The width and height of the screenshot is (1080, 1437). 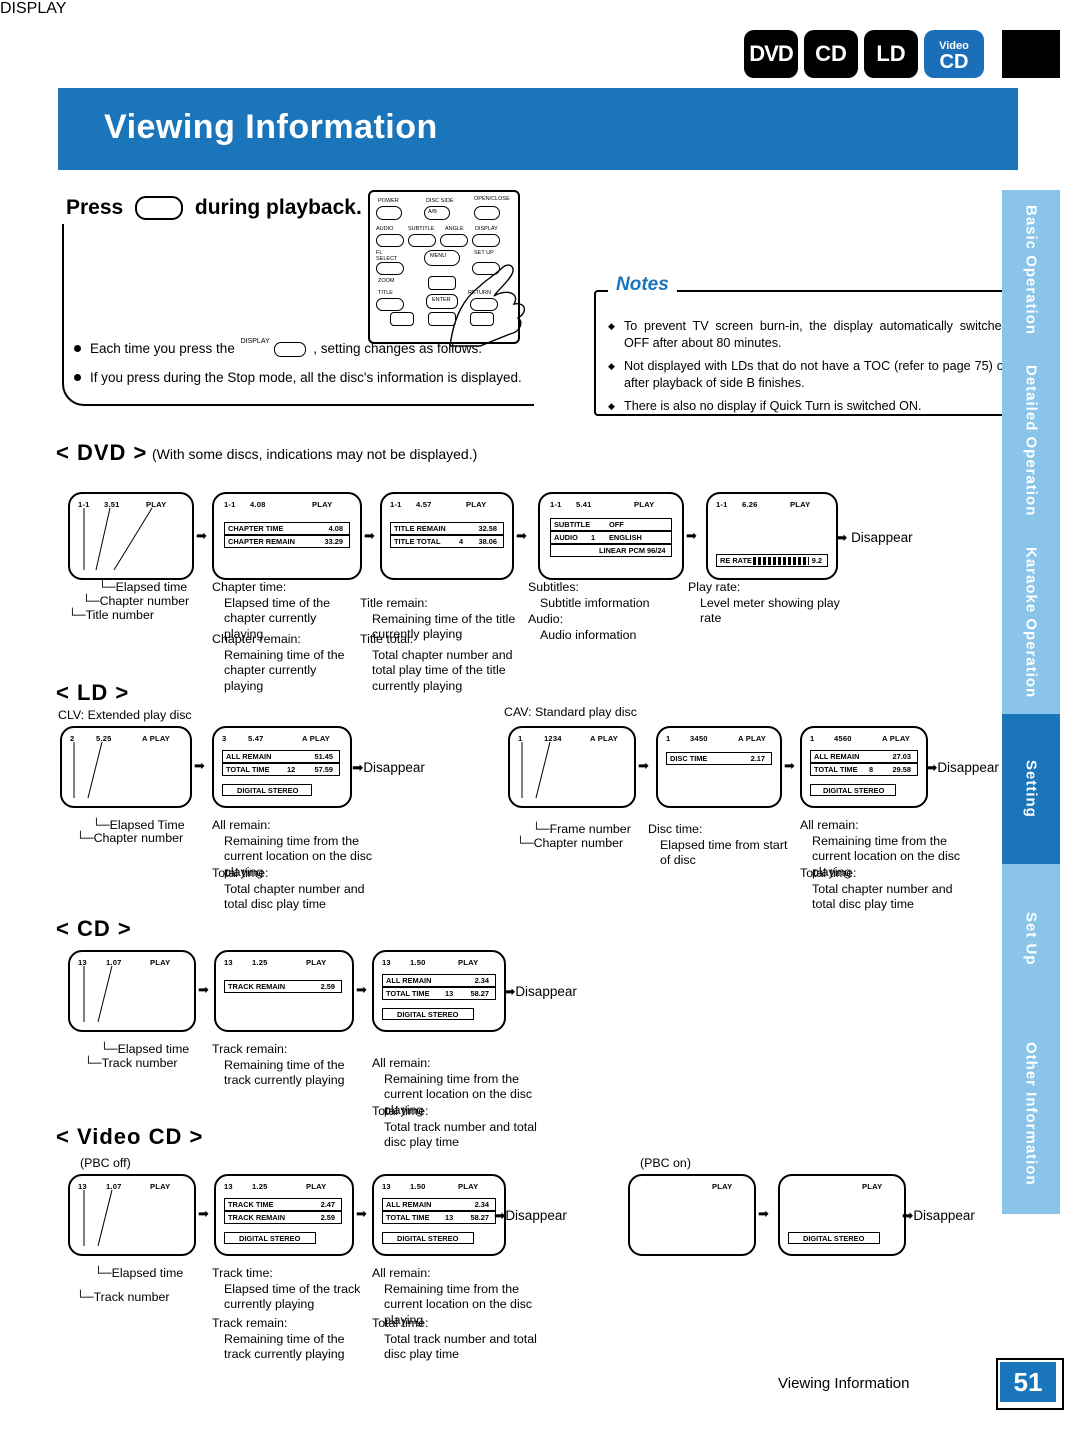 I want to click on remote-power-button, so click(x=389, y=213).